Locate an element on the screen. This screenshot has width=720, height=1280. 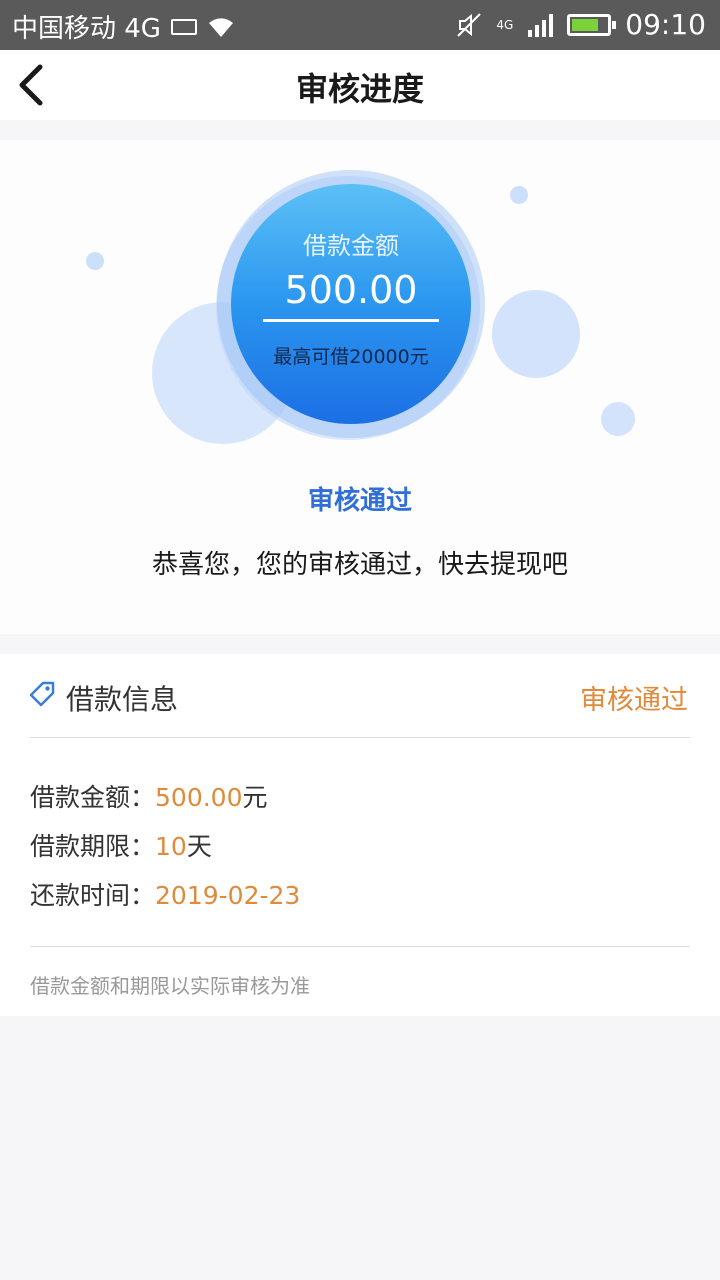
status-left: 中国移动 4G is located at coordinates (123, 26).